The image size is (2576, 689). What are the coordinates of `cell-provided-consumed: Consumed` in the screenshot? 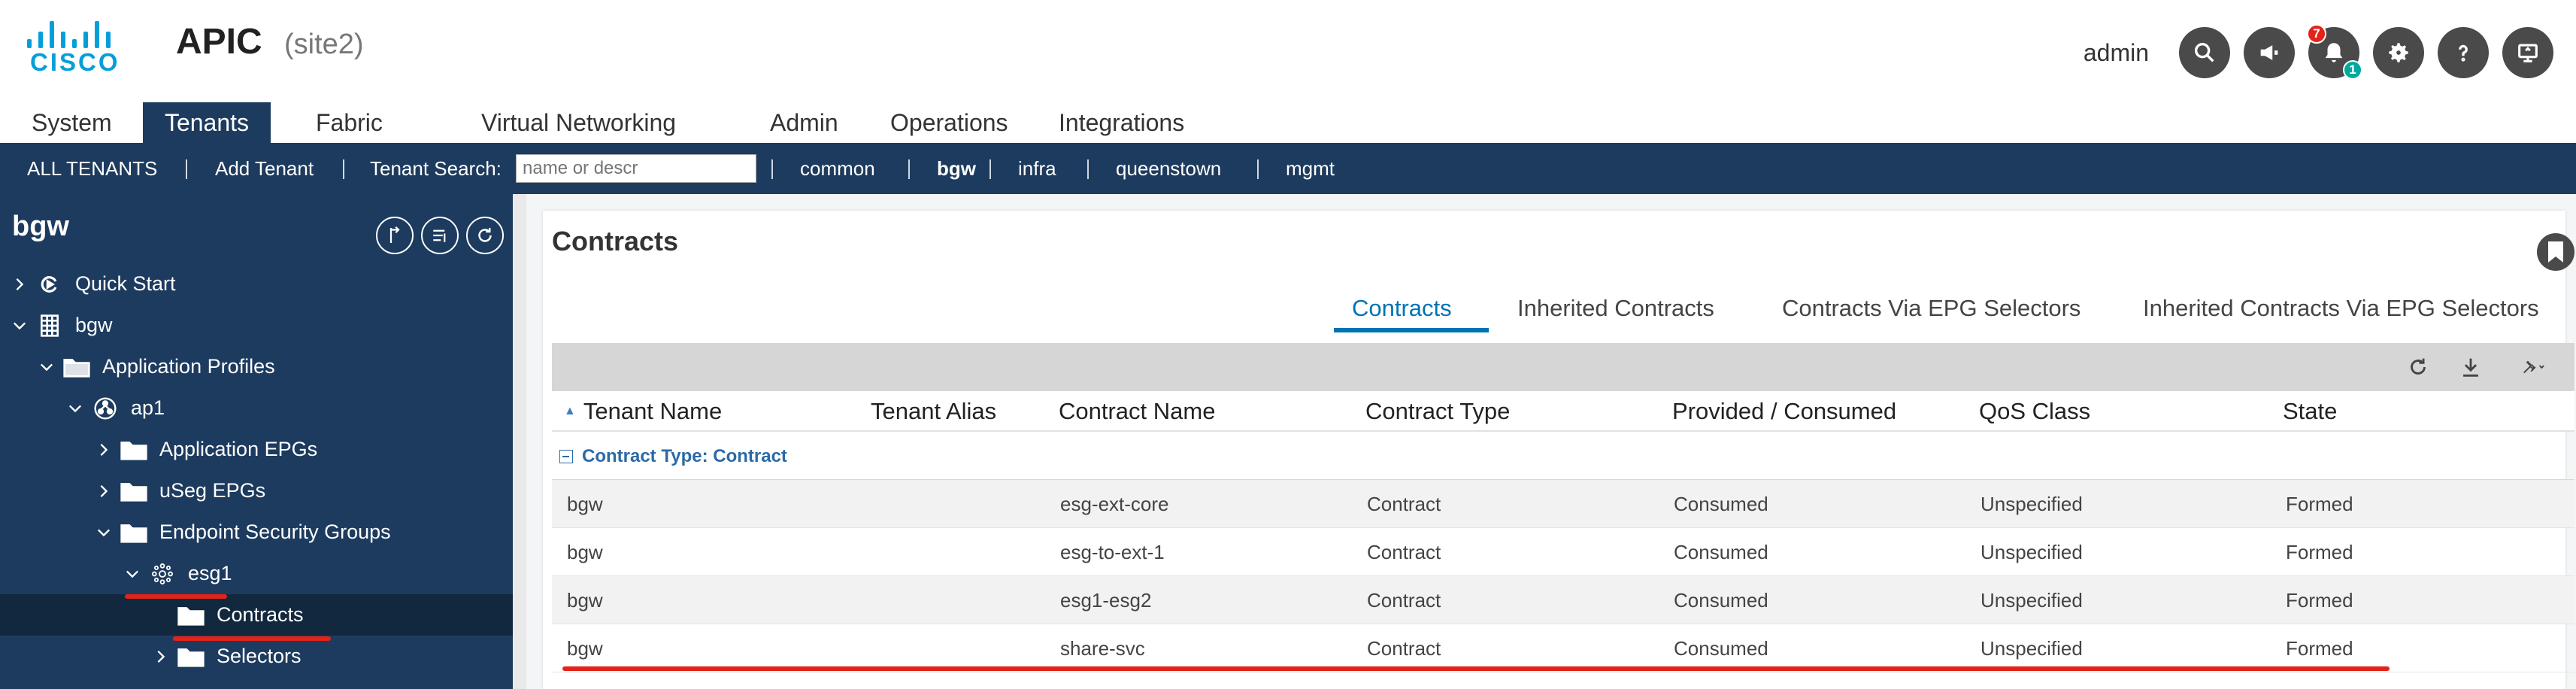 It's located at (1721, 600).